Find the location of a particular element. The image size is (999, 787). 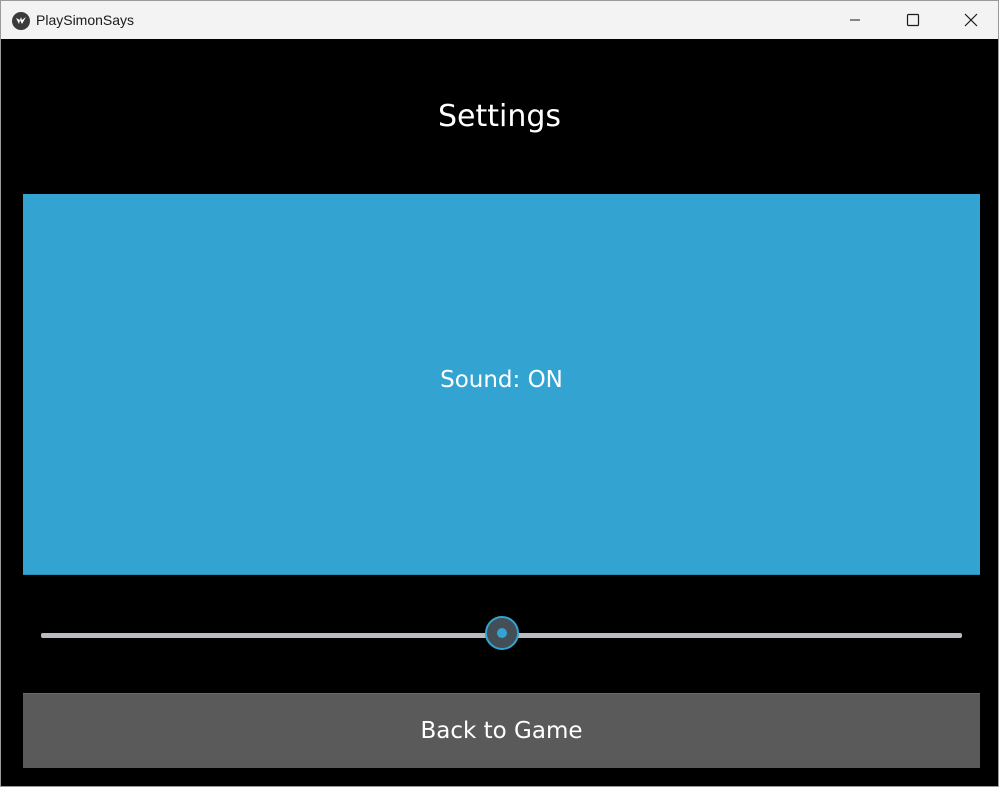

back-to-game-button: Back to Game is located at coordinates (501, 730).